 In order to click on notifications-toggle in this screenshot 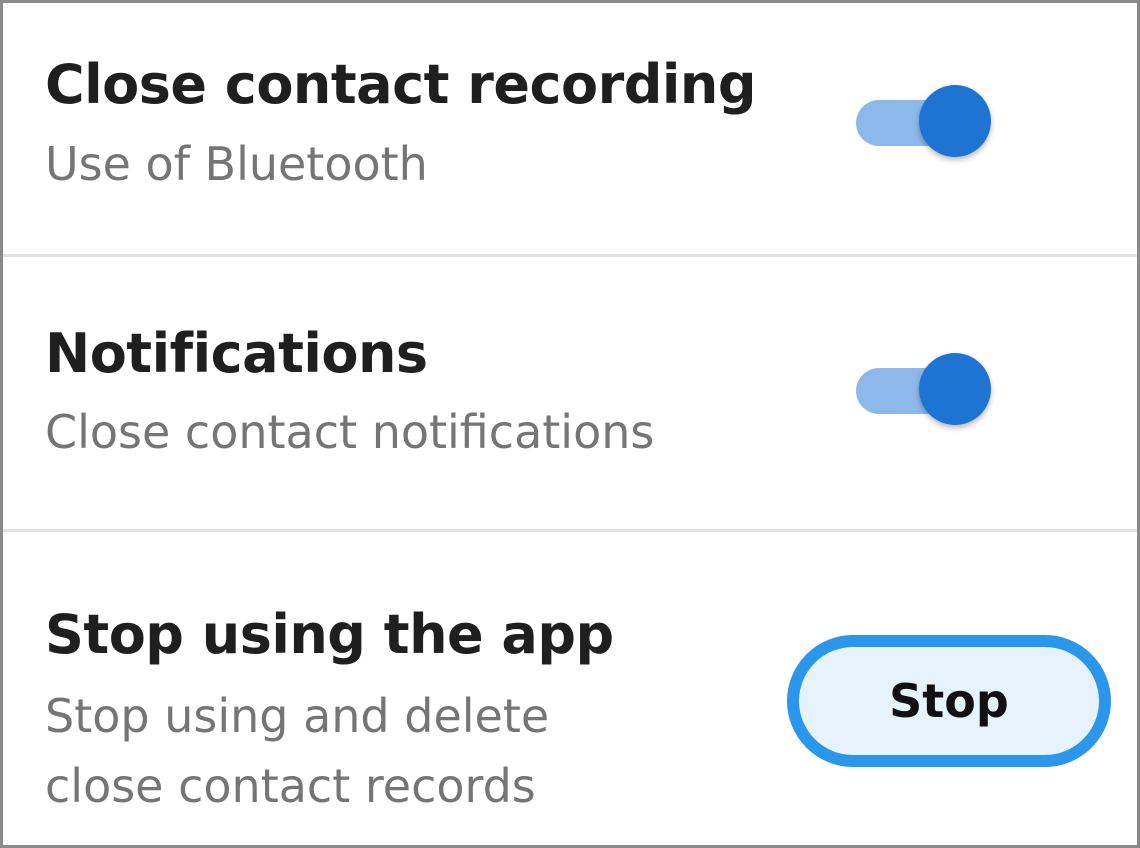, I will do `click(926, 389)`.